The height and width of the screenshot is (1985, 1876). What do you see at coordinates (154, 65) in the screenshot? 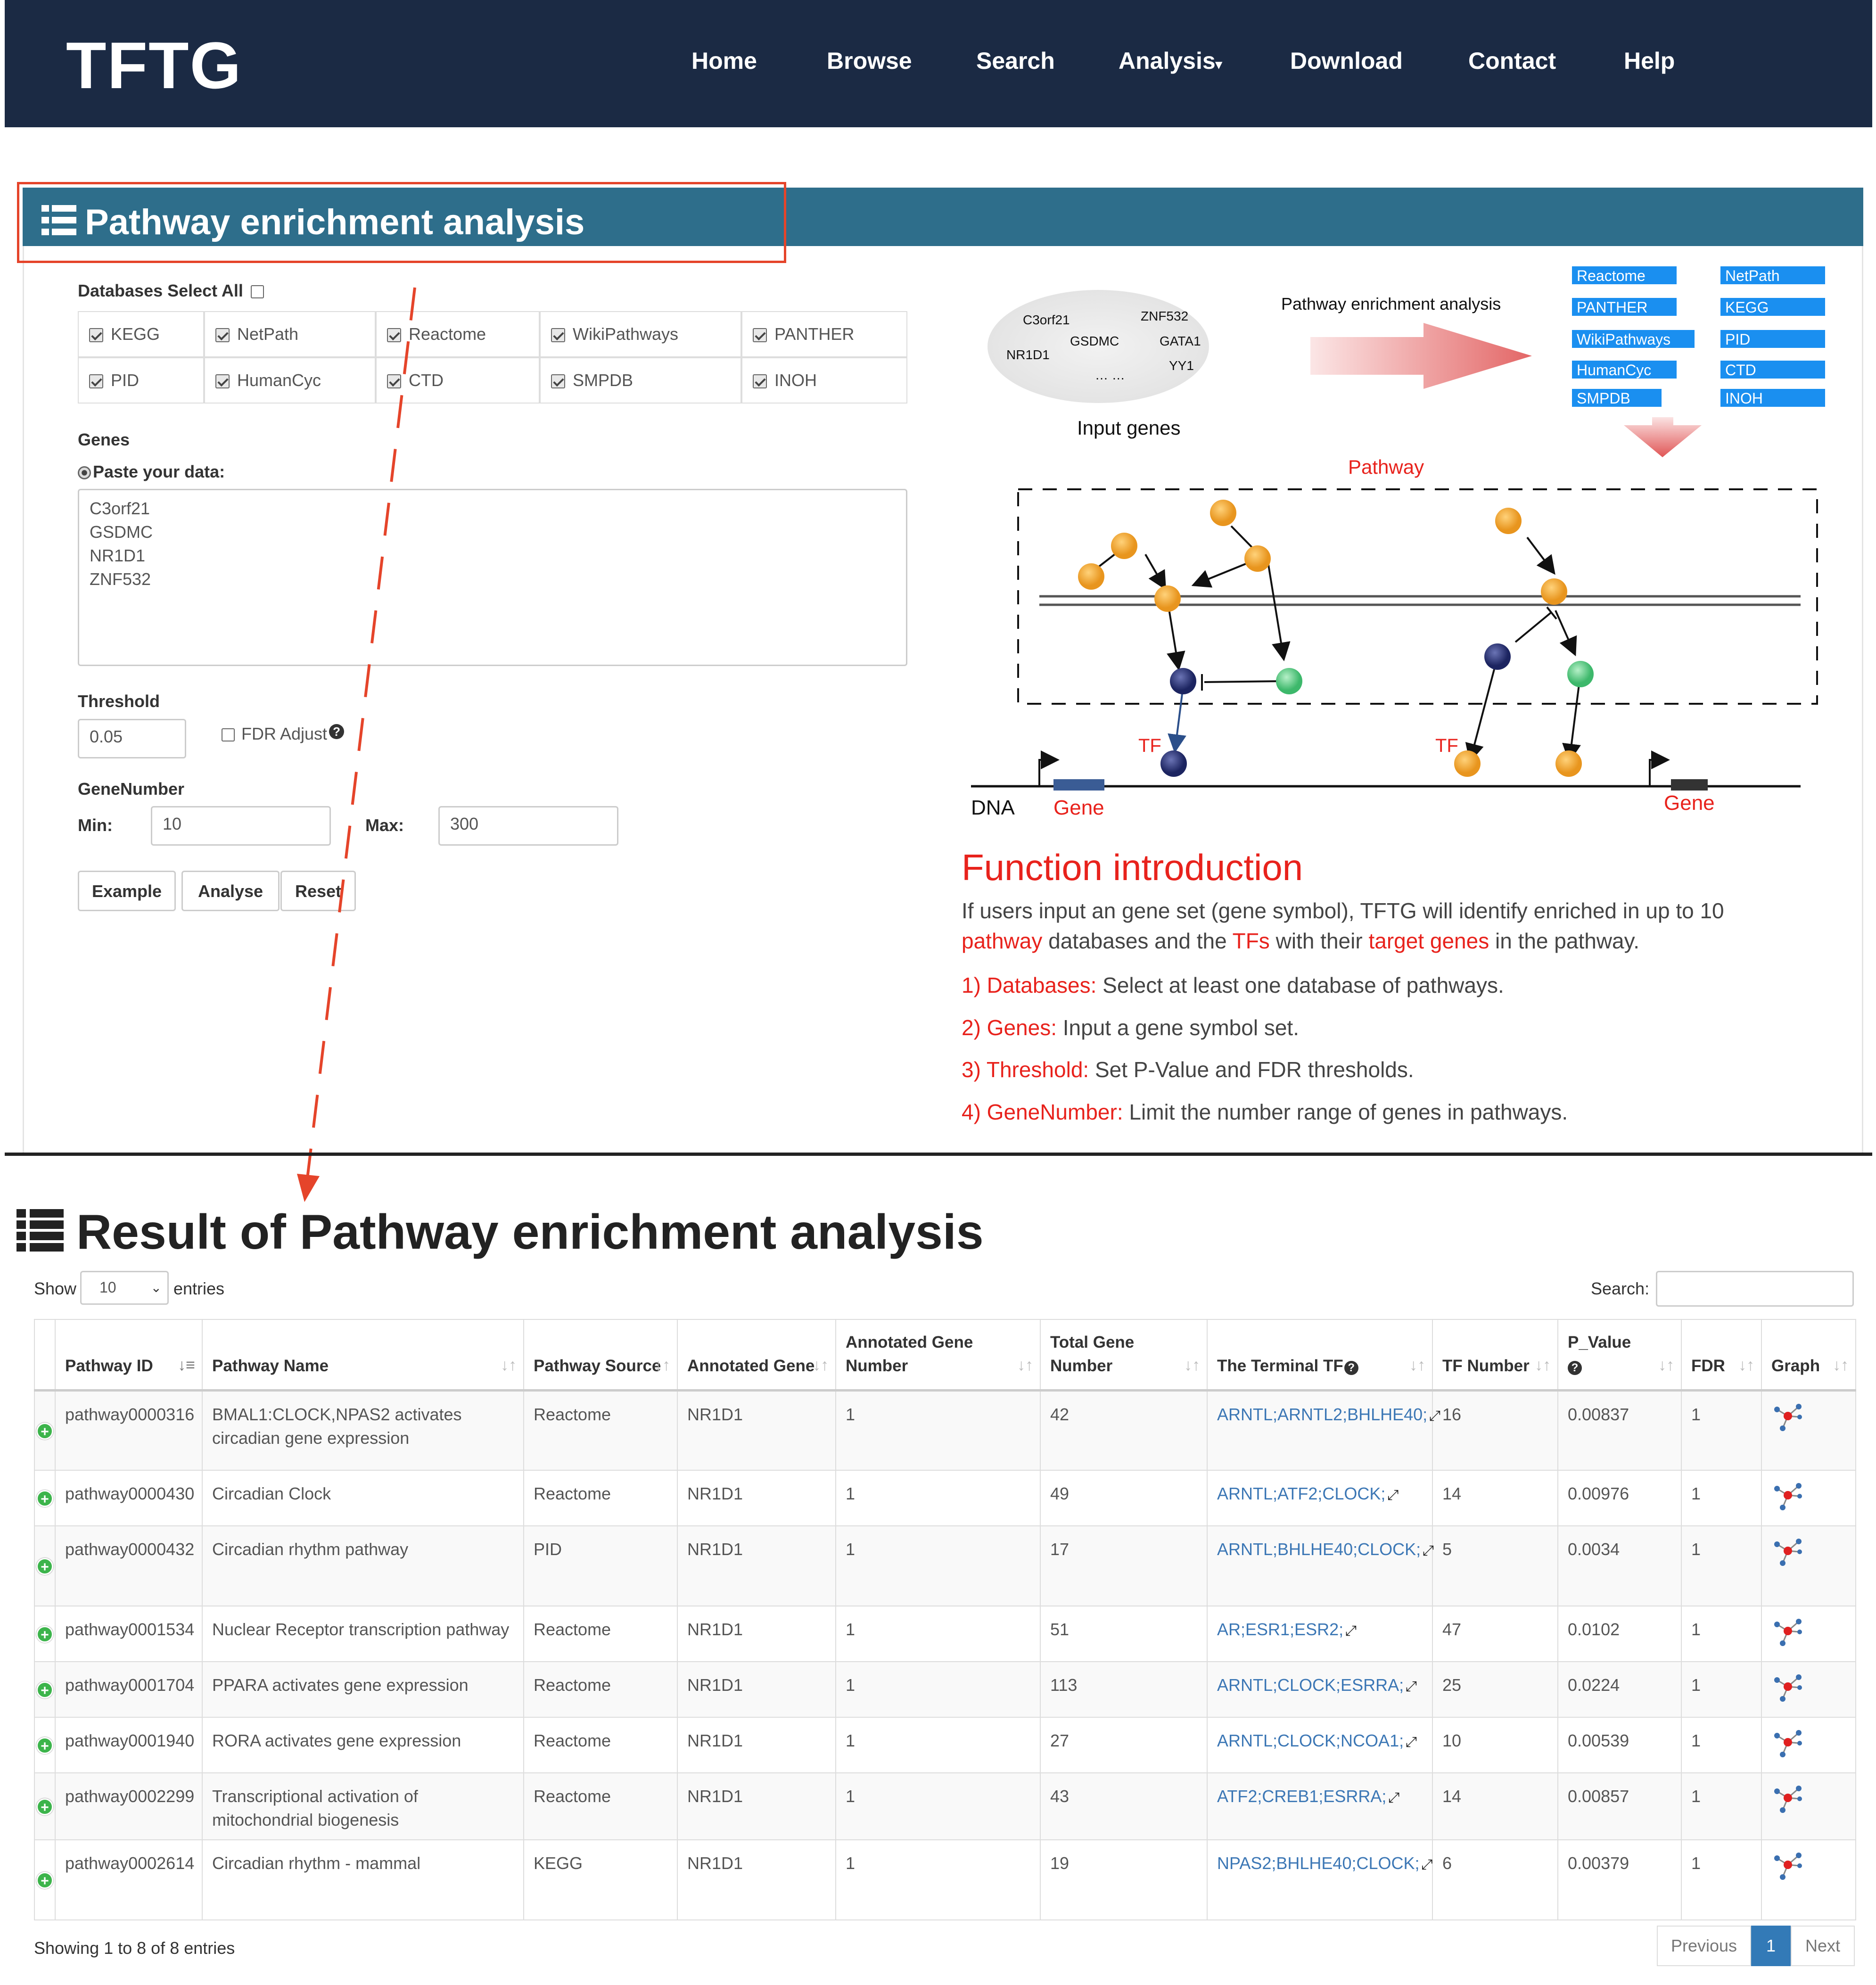
I see `brand-logo: TFTG` at bounding box center [154, 65].